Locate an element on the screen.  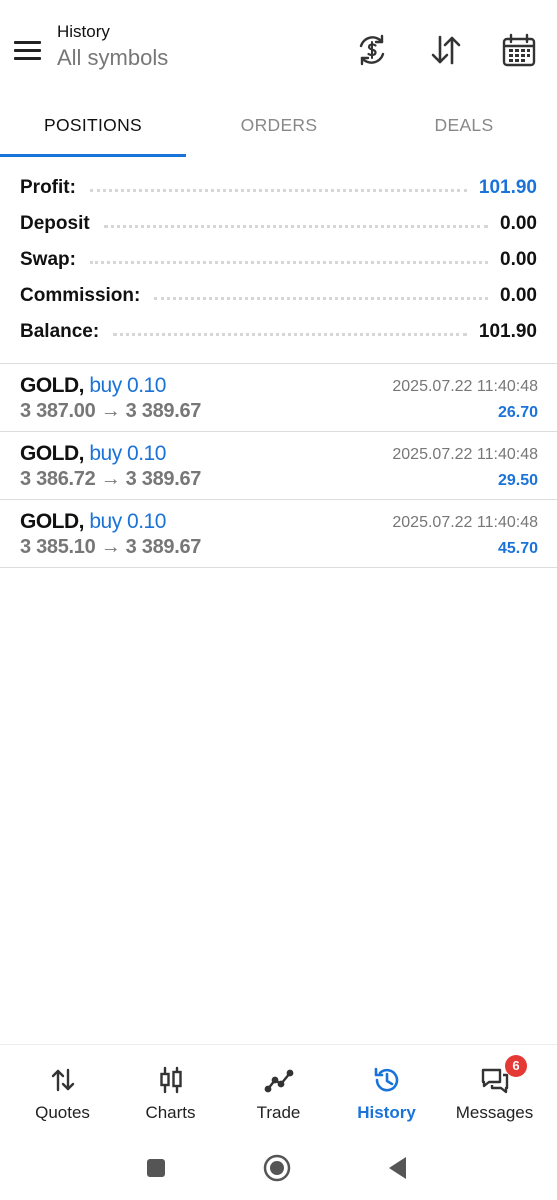
app-header: History All symbols is located at coordinates (278, 48).